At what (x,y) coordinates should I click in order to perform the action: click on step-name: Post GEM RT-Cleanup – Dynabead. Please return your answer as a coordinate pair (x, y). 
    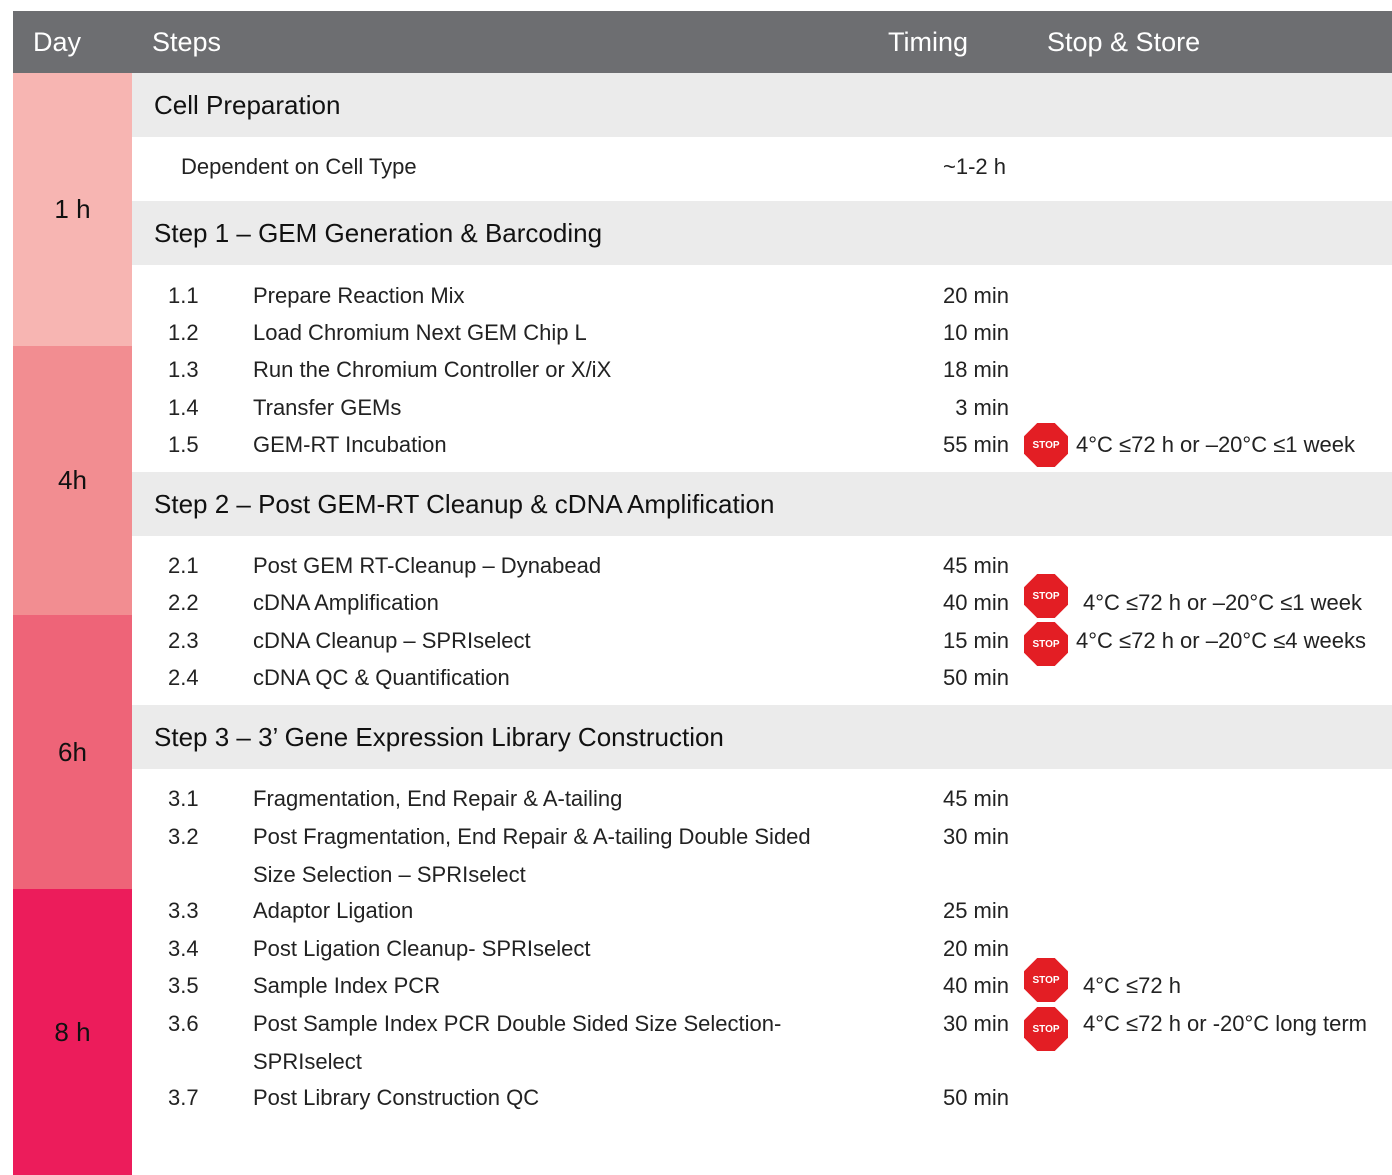
    Looking at the image, I should click on (427, 565).